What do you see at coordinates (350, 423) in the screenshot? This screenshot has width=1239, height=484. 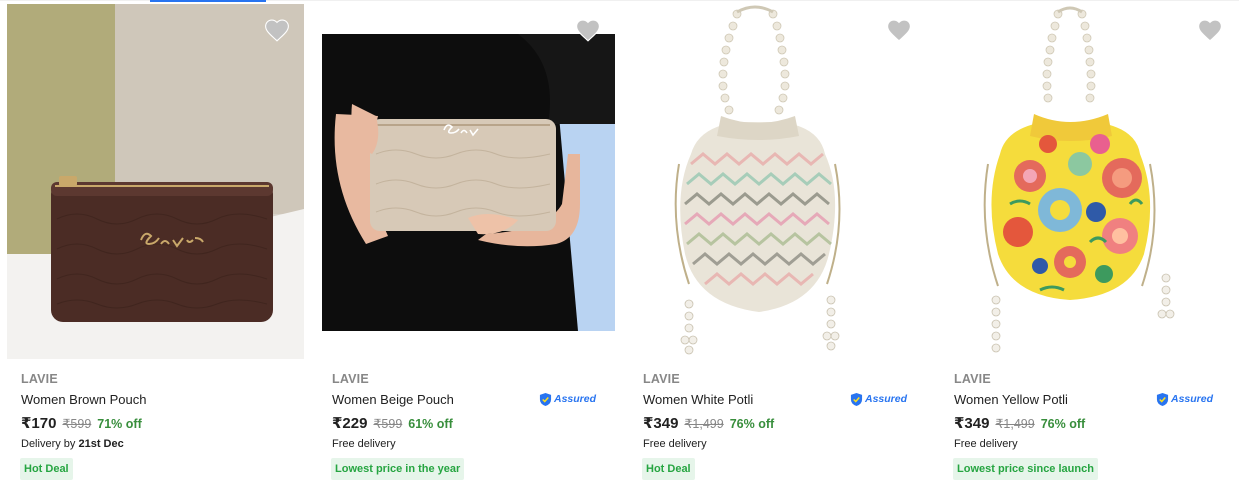 I see `product-price: ₹229` at bounding box center [350, 423].